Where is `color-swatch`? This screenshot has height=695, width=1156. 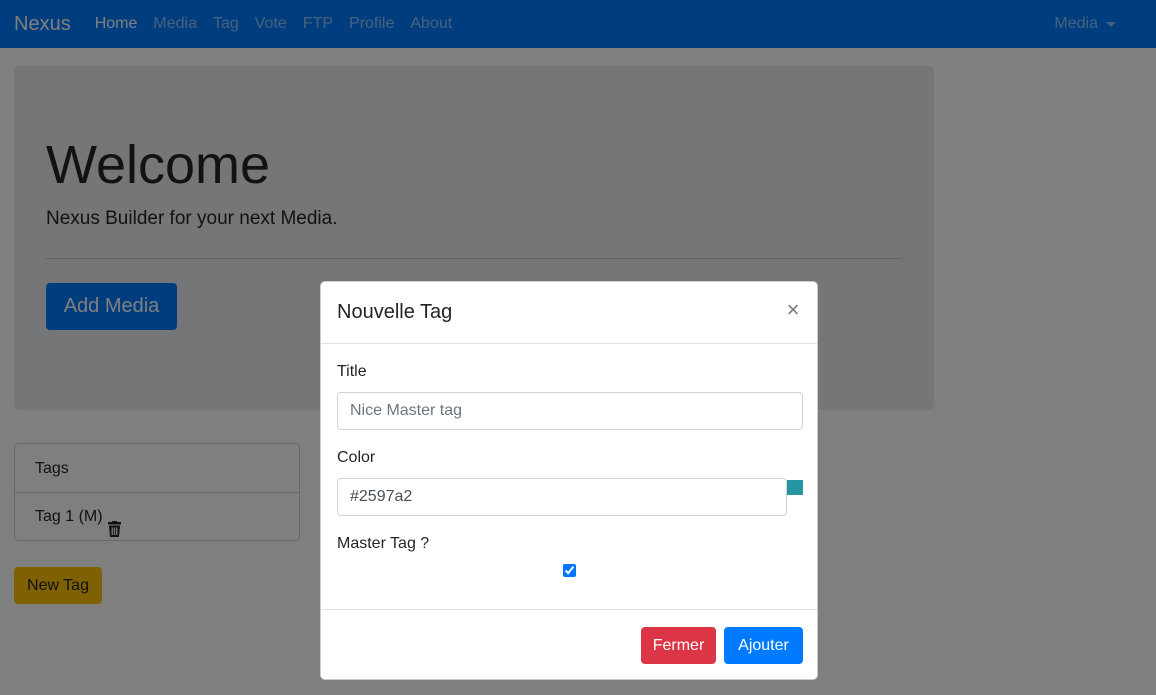
color-swatch is located at coordinates (795, 487).